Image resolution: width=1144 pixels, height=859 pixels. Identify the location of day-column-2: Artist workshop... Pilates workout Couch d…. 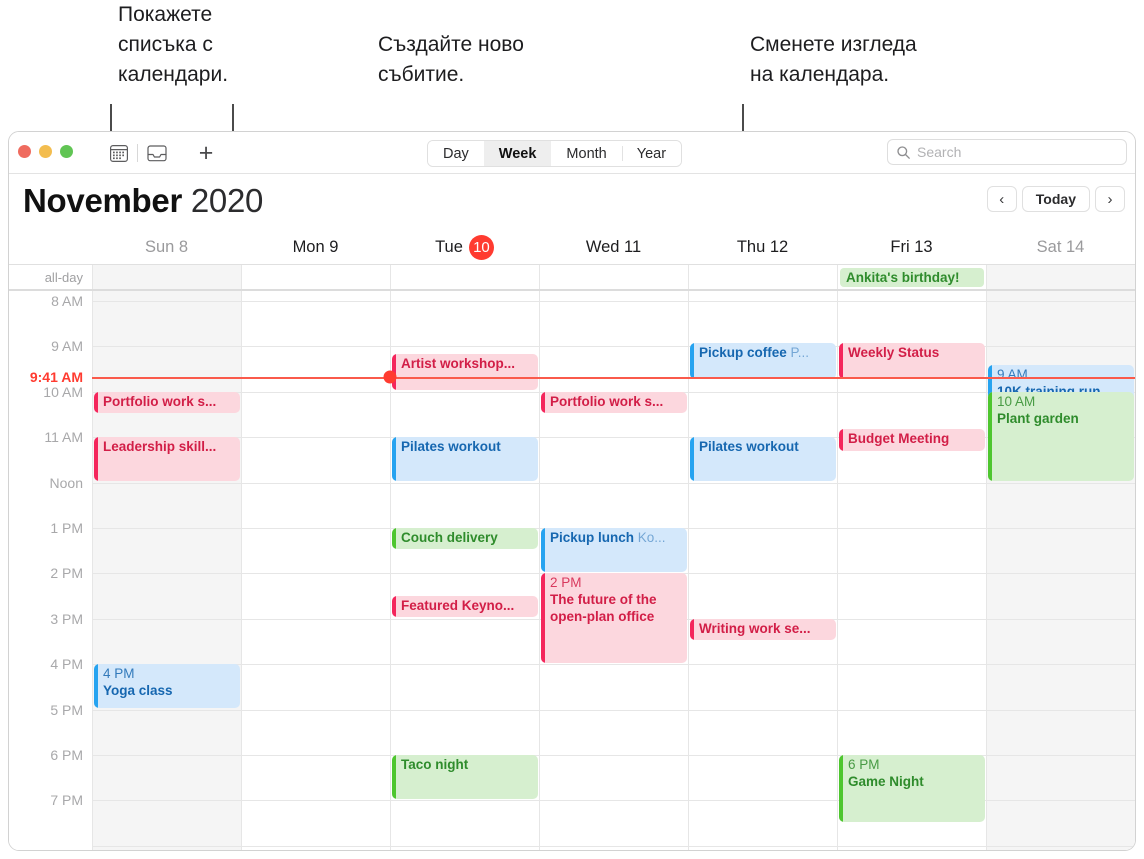
(464, 570).